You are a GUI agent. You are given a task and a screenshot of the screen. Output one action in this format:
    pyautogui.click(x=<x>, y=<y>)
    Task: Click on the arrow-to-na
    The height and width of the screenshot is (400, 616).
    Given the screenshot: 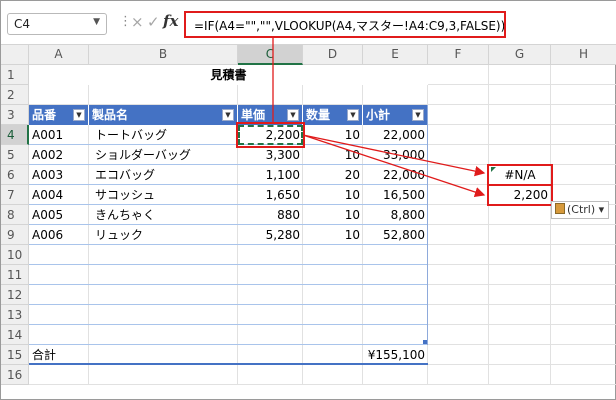 What is the action you would take?
    pyautogui.click(x=394, y=155)
    